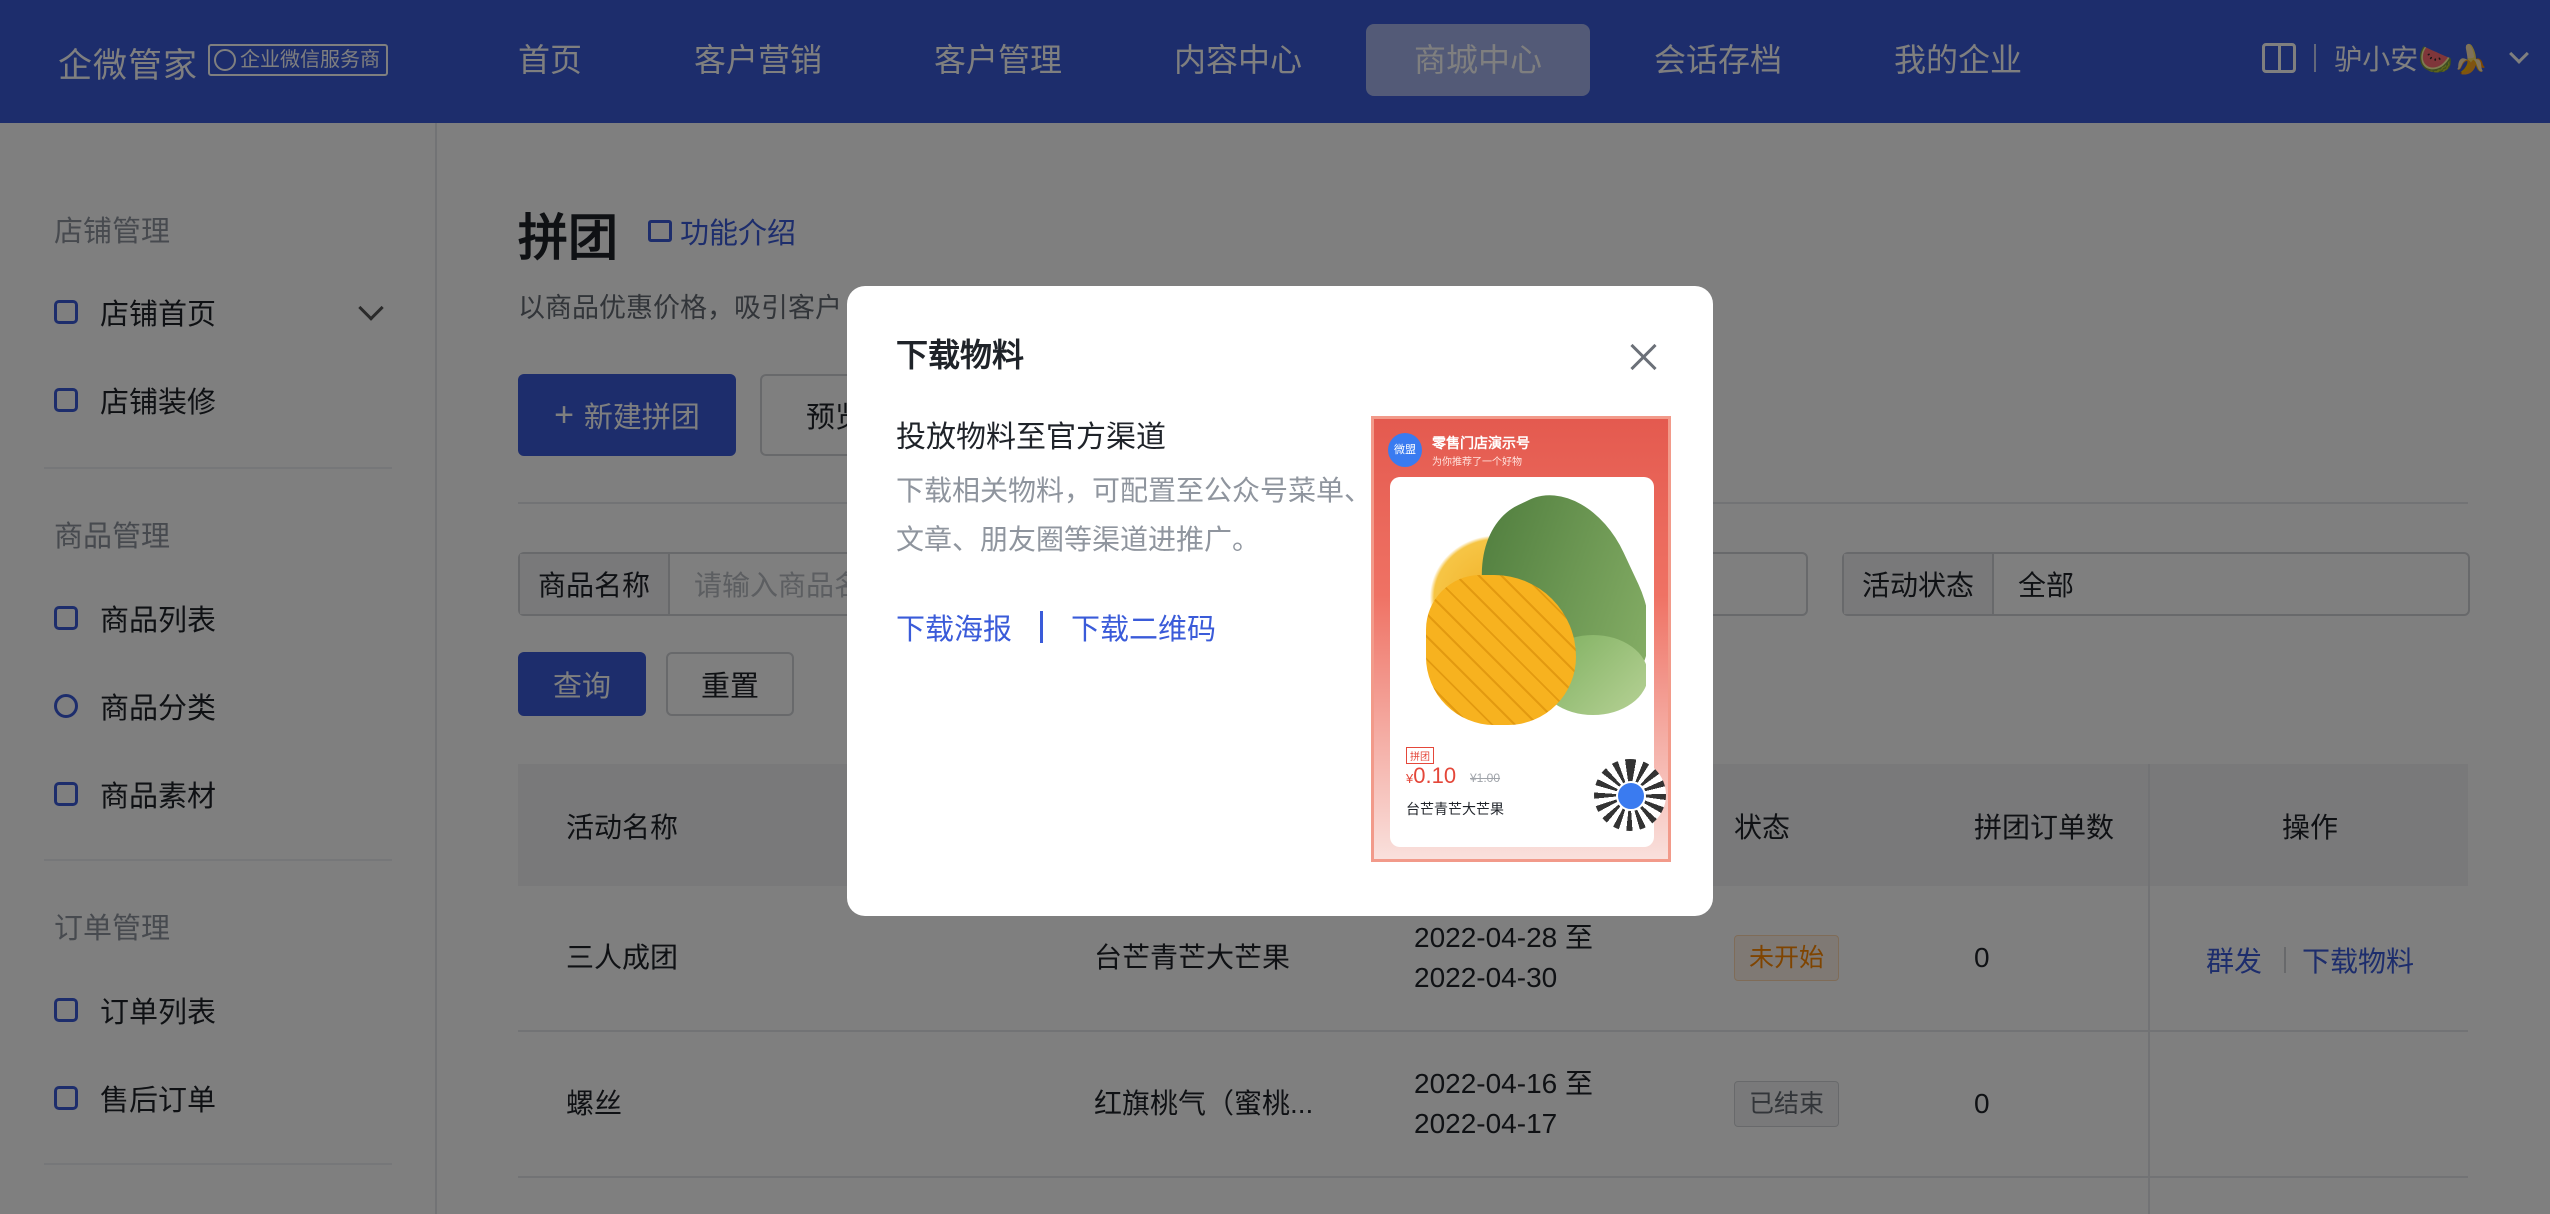 The image size is (2550, 1214). I want to click on poster-product-name: 台芒青芒大芒果, so click(1455, 809).